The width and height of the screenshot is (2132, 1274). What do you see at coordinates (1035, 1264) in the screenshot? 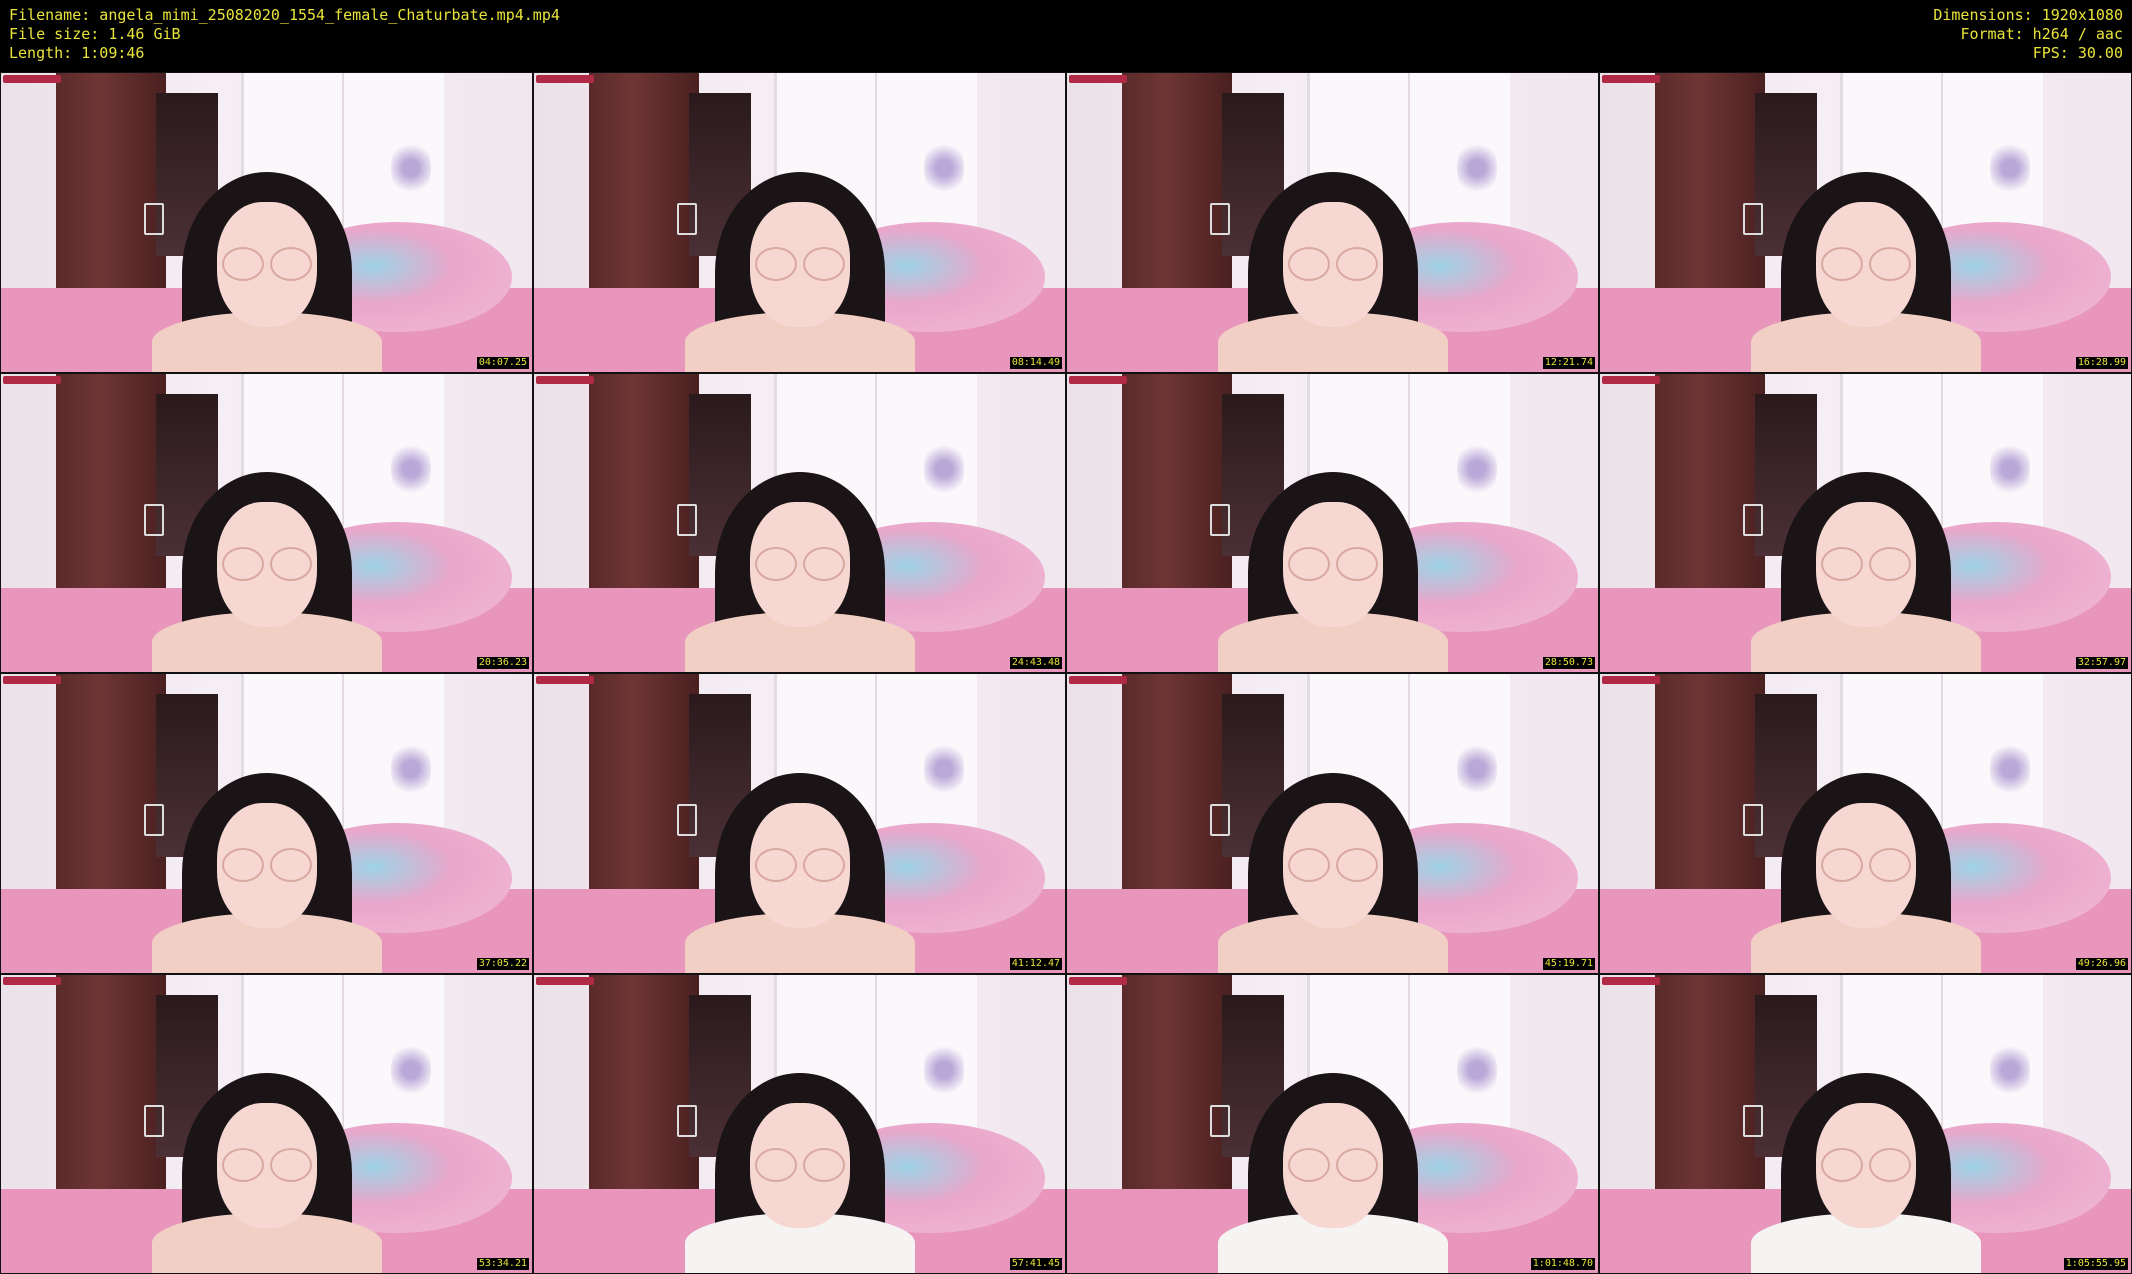
I see `timestamp-label: 57:41.45` at bounding box center [1035, 1264].